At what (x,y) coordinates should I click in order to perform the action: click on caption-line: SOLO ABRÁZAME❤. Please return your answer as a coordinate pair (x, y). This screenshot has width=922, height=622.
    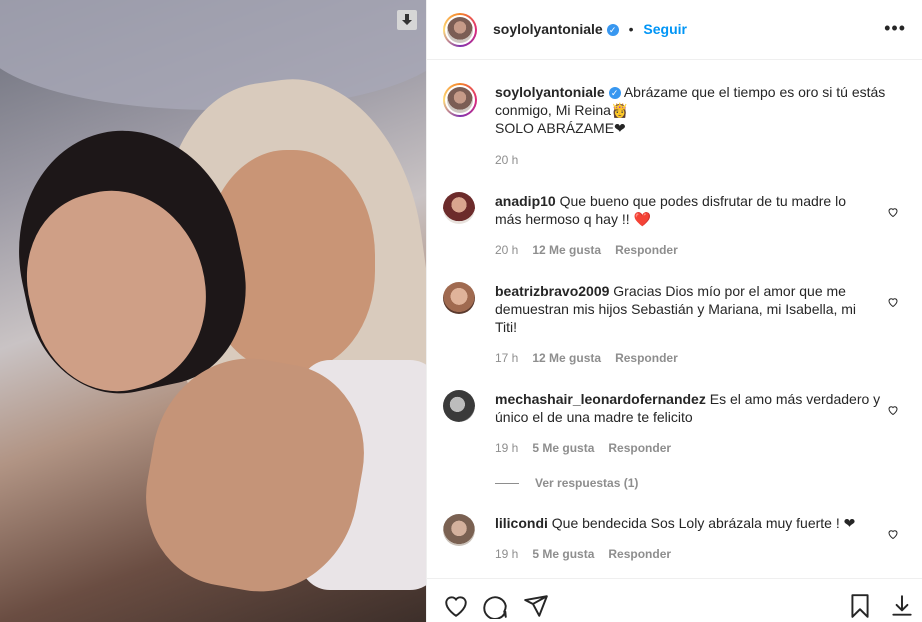
    Looking at the image, I should click on (560, 128).